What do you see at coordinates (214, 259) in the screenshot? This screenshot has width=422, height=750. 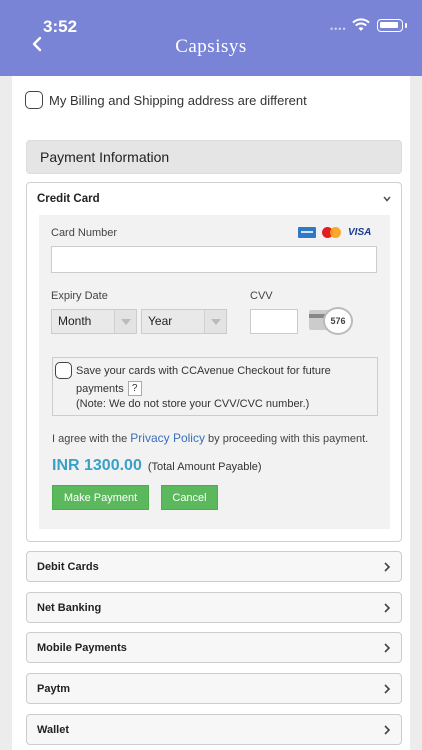 I see `card-number-input` at bounding box center [214, 259].